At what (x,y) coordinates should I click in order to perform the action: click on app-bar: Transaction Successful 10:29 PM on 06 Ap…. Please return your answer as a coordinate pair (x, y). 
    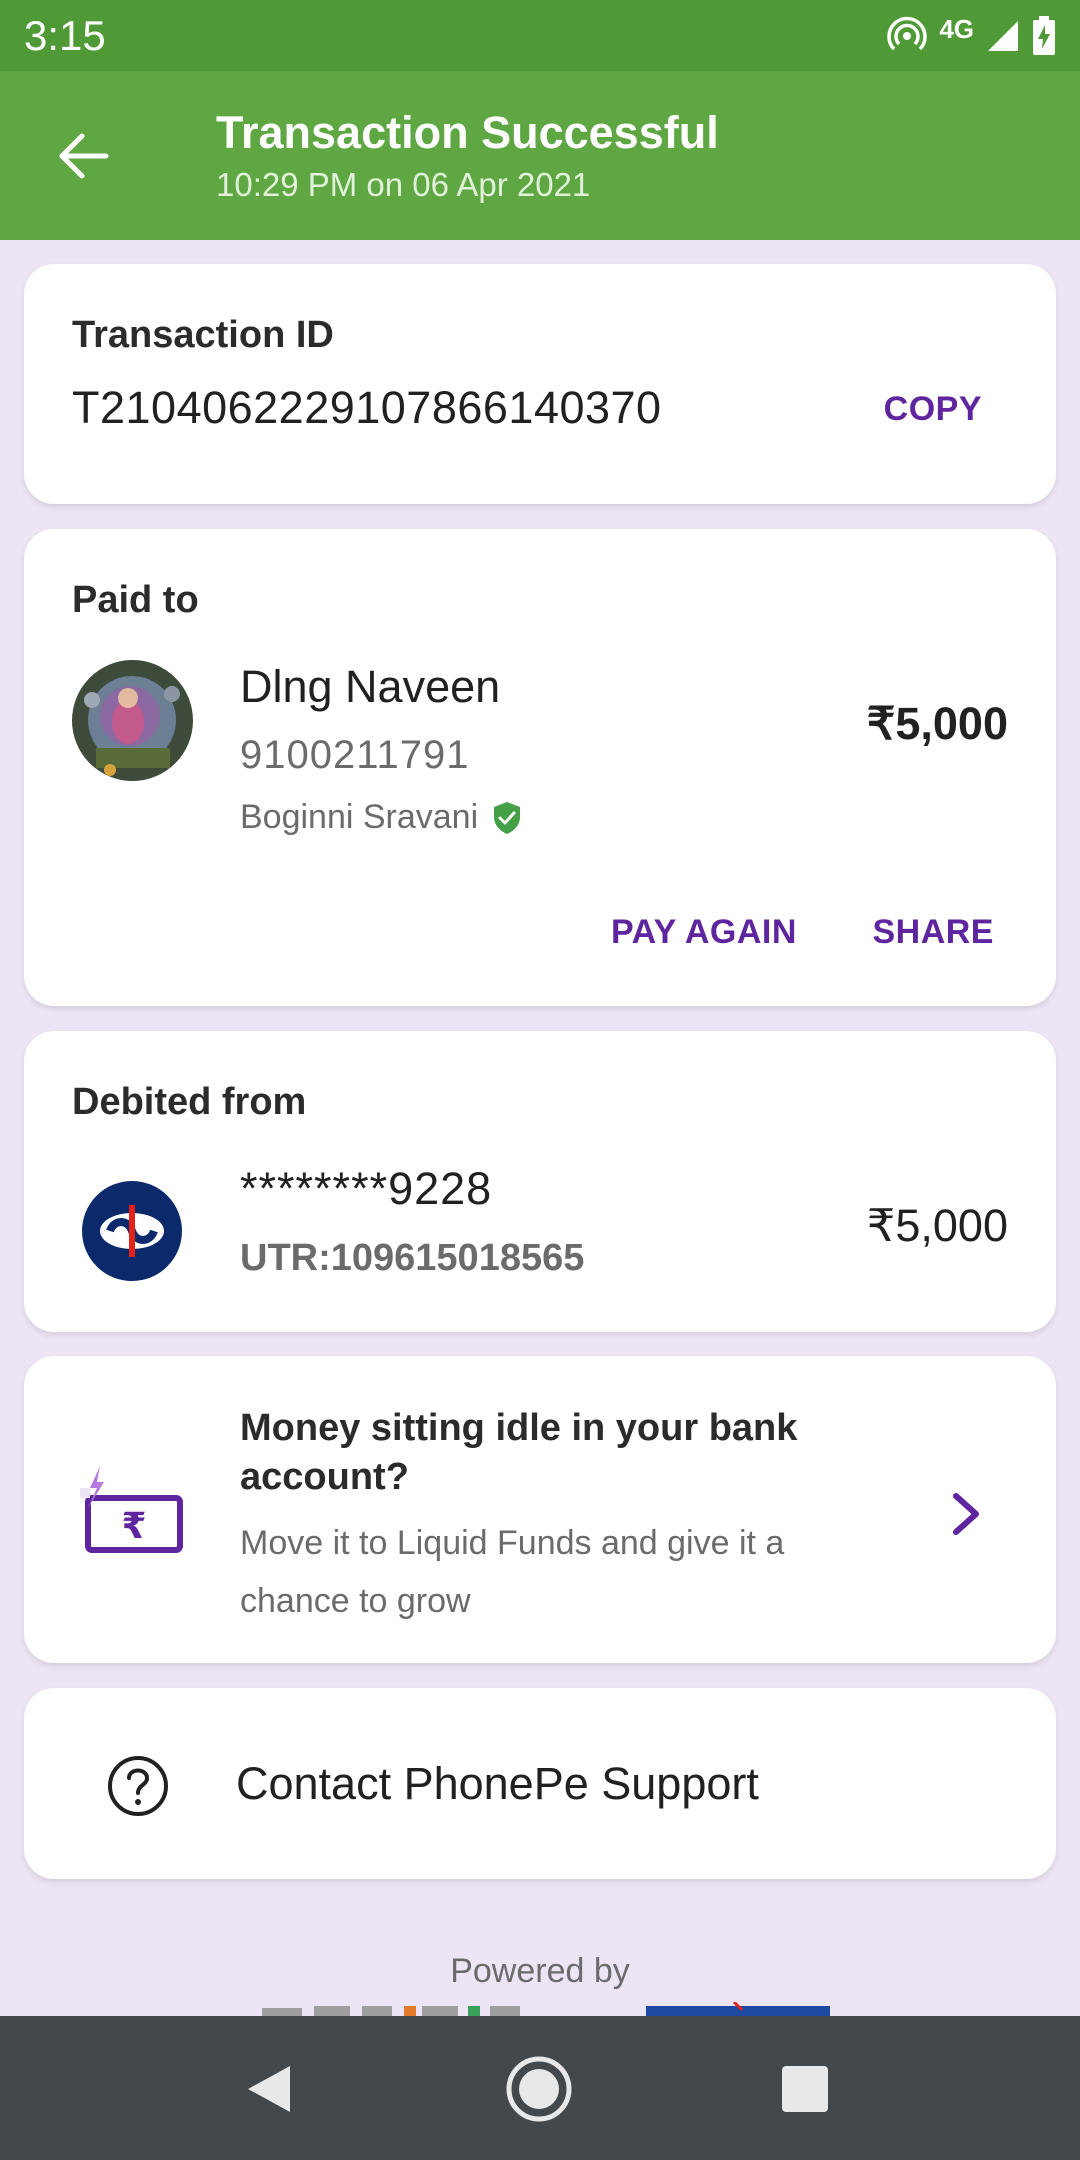
    Looking at the image, I should click on (540, 155).